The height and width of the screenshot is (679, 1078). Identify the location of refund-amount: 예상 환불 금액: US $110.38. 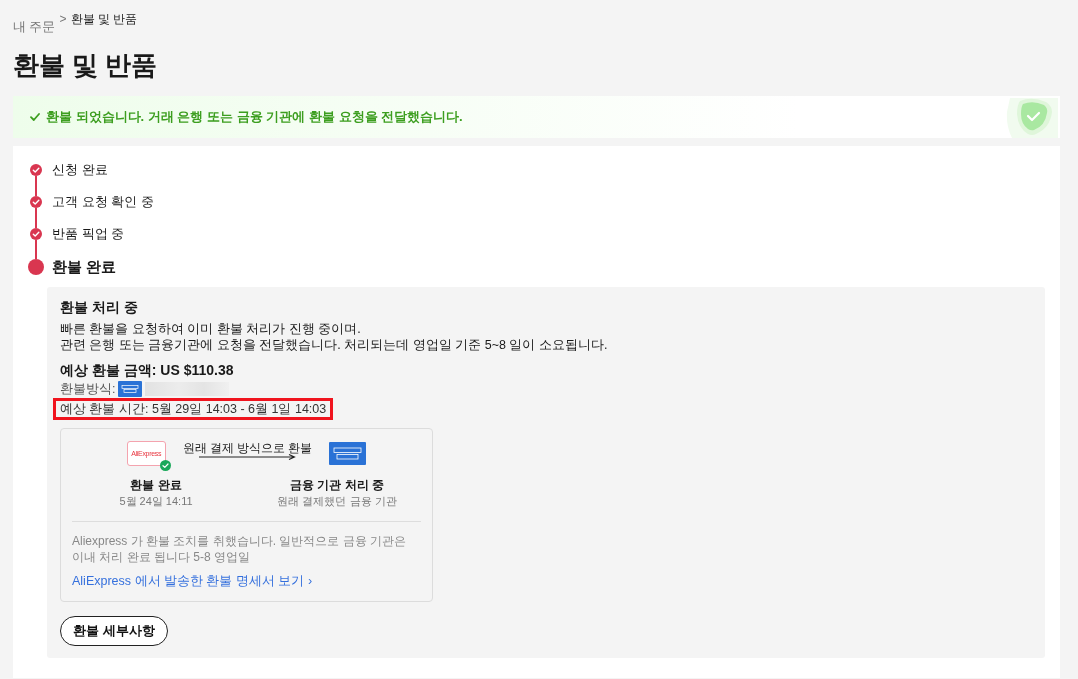
(147, 370).